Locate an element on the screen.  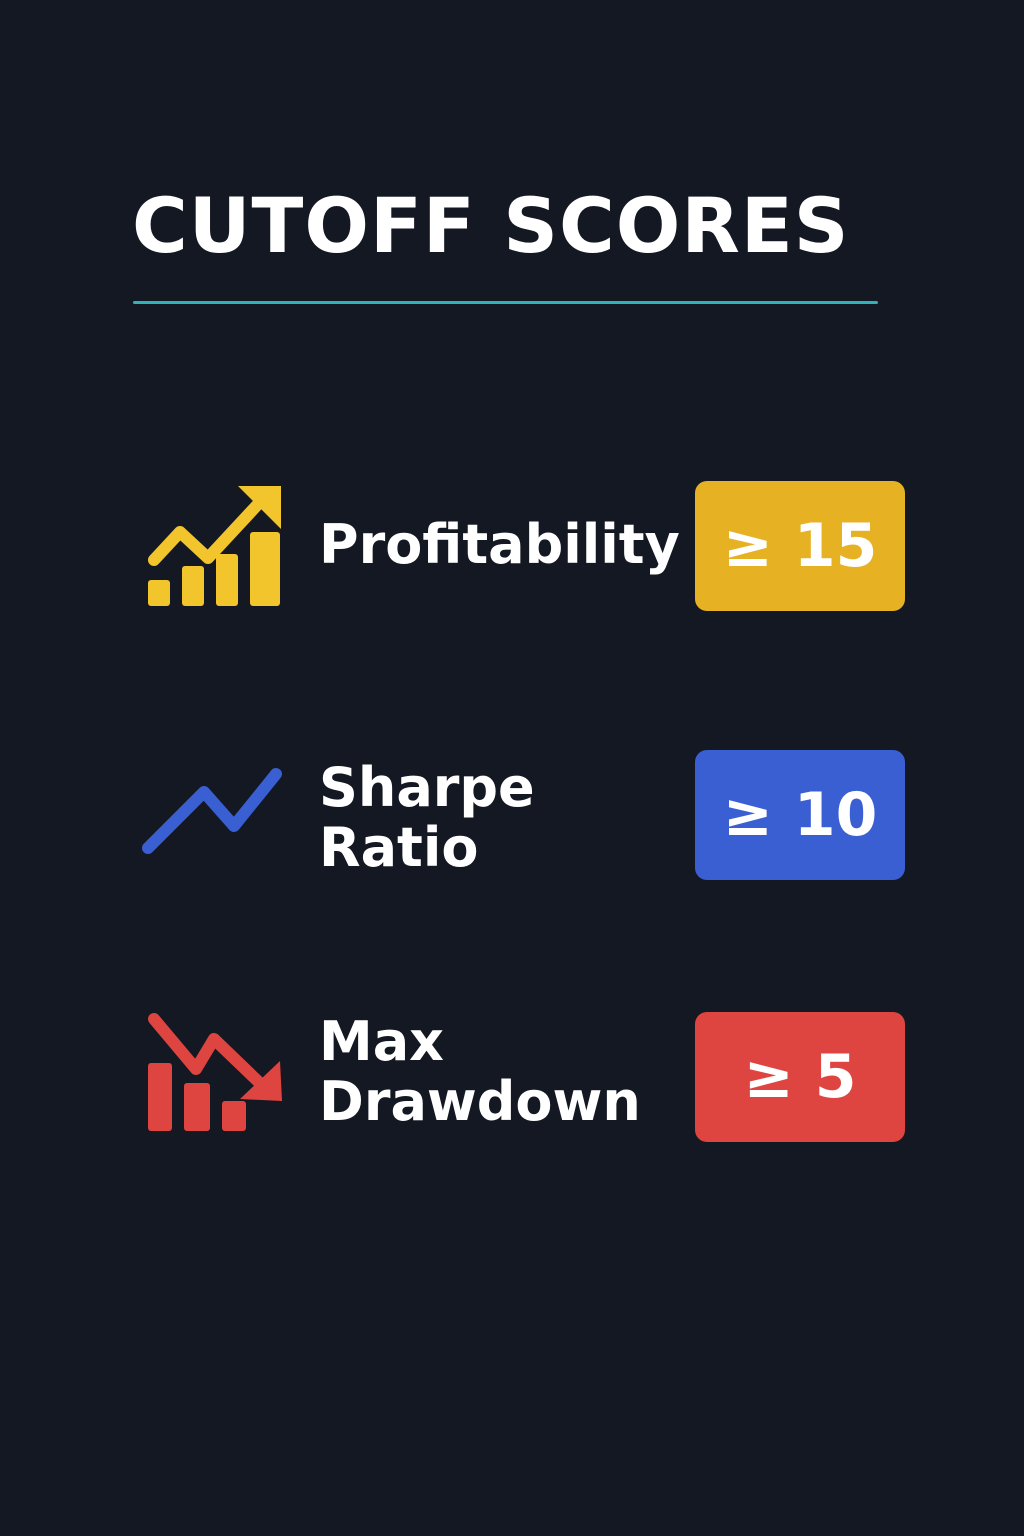
metric-row-sharpe-ratio: Sharpe Ratio ≥ 10 is located at coordinates (512, 815).